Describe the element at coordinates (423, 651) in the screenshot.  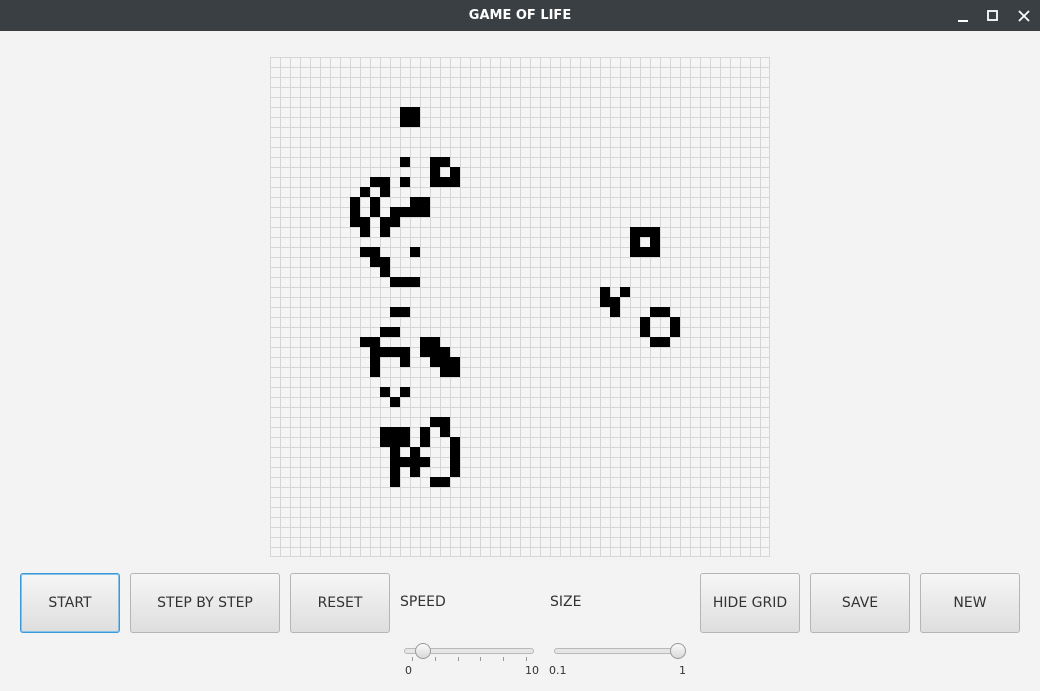
I see `speed-slider-thumb` at that location.